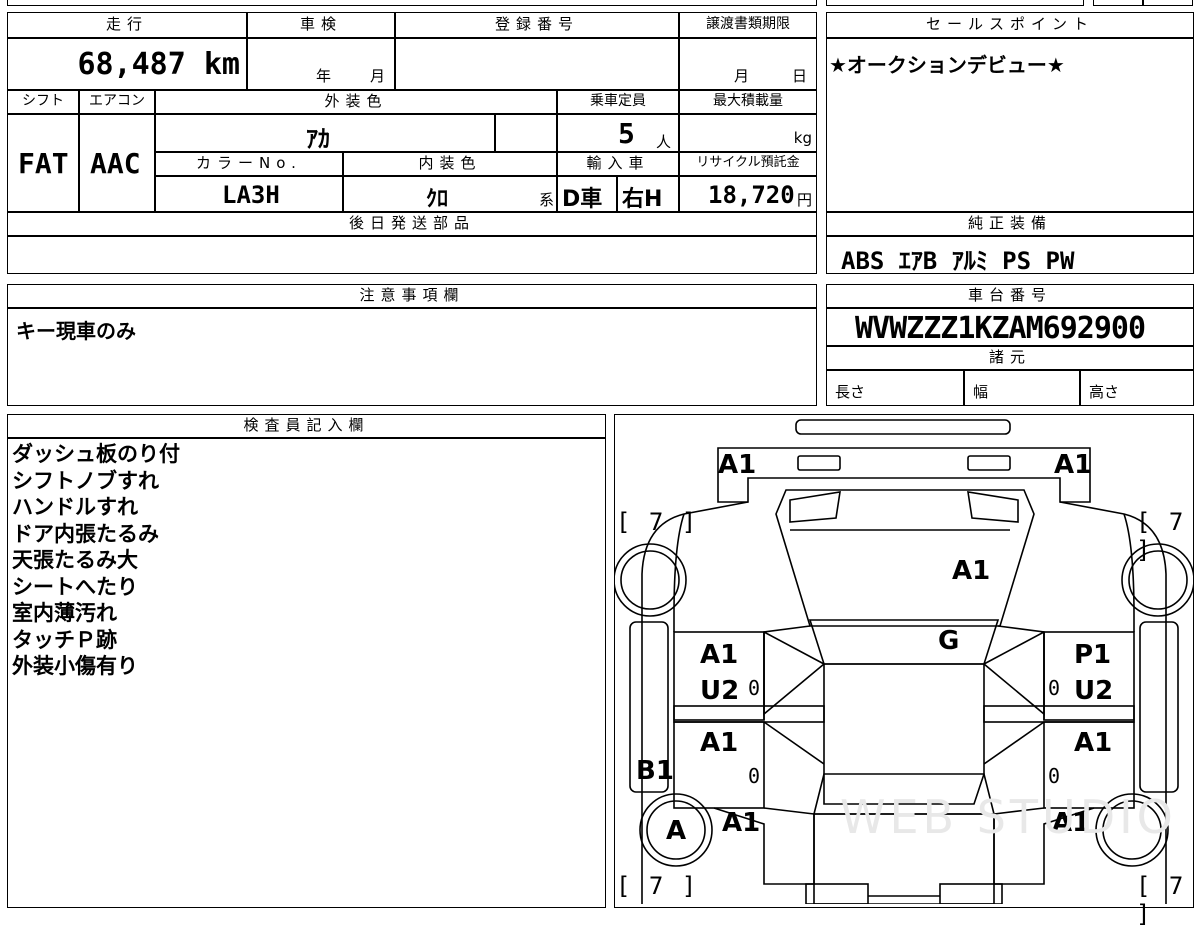 This screenshot has width=1200, height=928. What do you see at coordinates (1161, 900) in the screenshot?
I see `tire-tread-br: [ 7 ]` at bounding box center [1161, 900].